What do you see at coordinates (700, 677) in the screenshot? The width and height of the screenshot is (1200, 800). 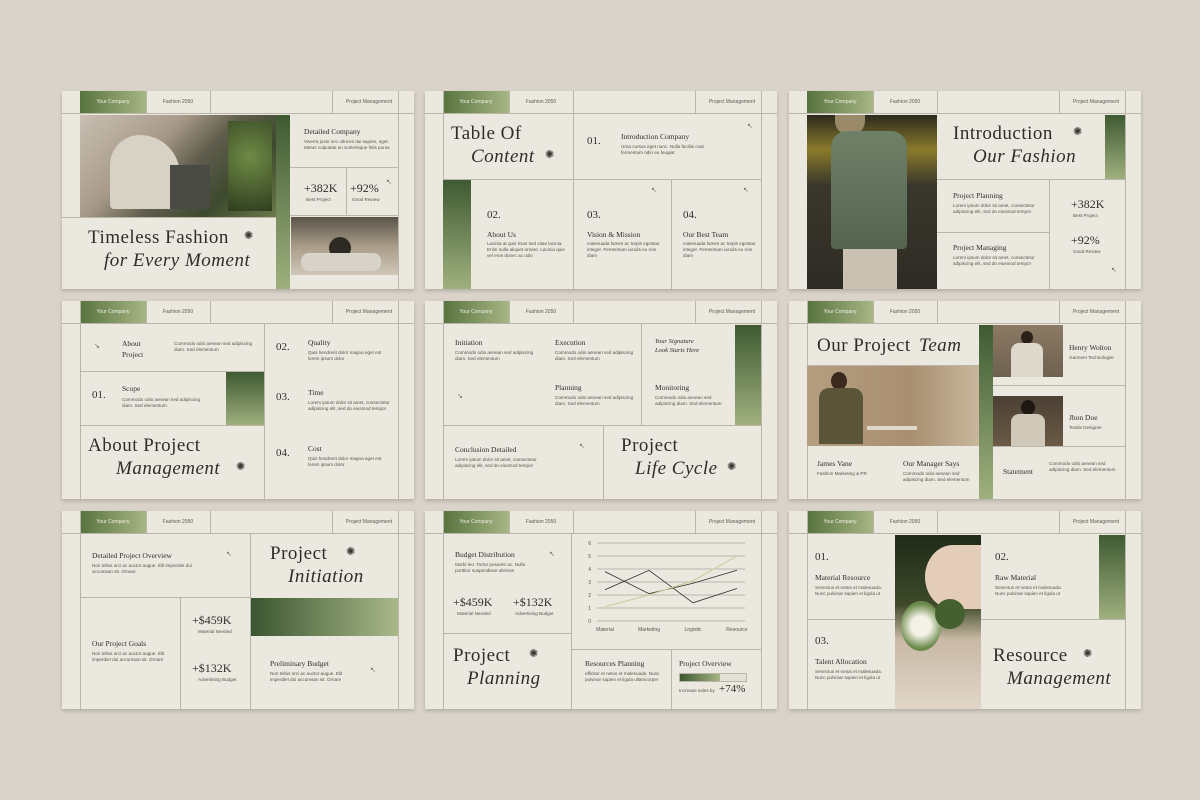 I see `overview-progress-fill` at bounding box center [700, 677].